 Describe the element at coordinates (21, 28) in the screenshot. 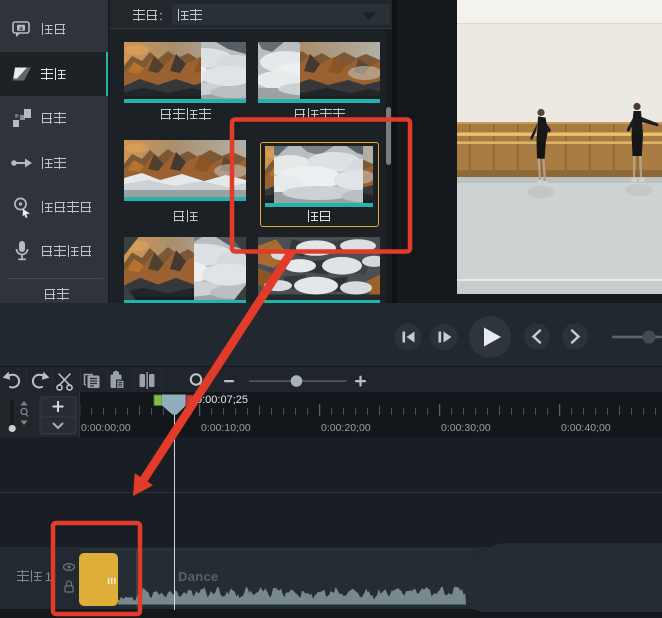

I see `svg-text: a` at that location.